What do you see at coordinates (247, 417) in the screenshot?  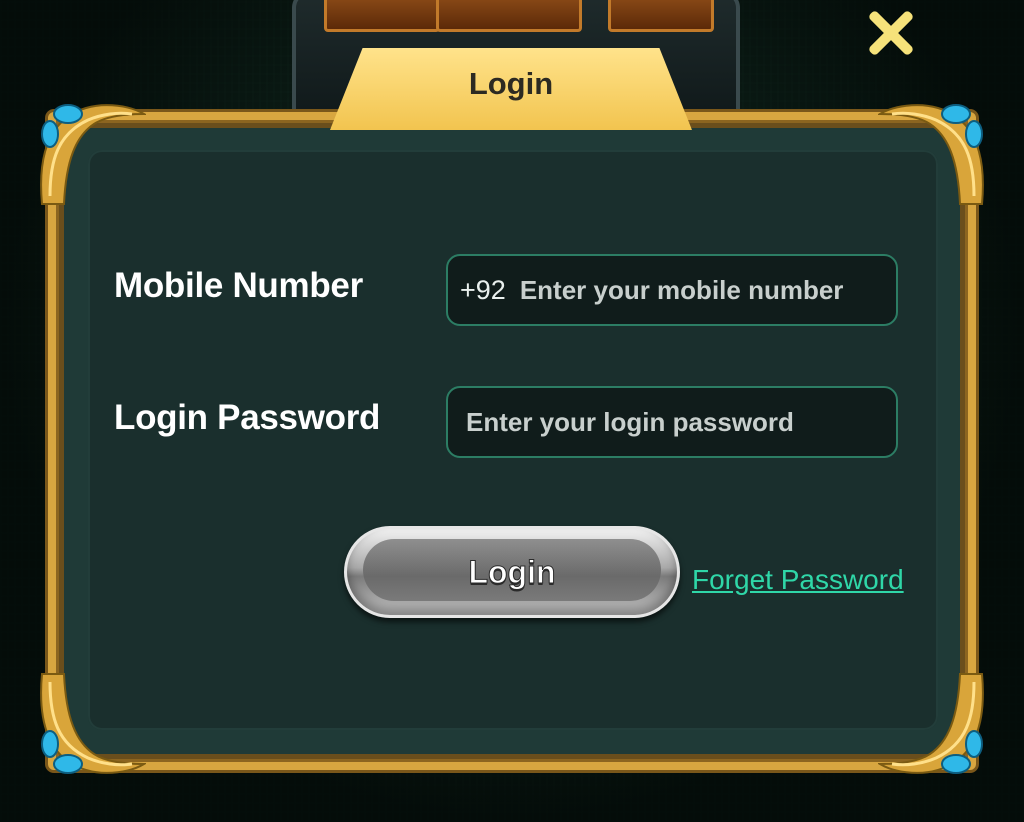 I see `login-password-label: Login Password` at bounding box center [247, 417].